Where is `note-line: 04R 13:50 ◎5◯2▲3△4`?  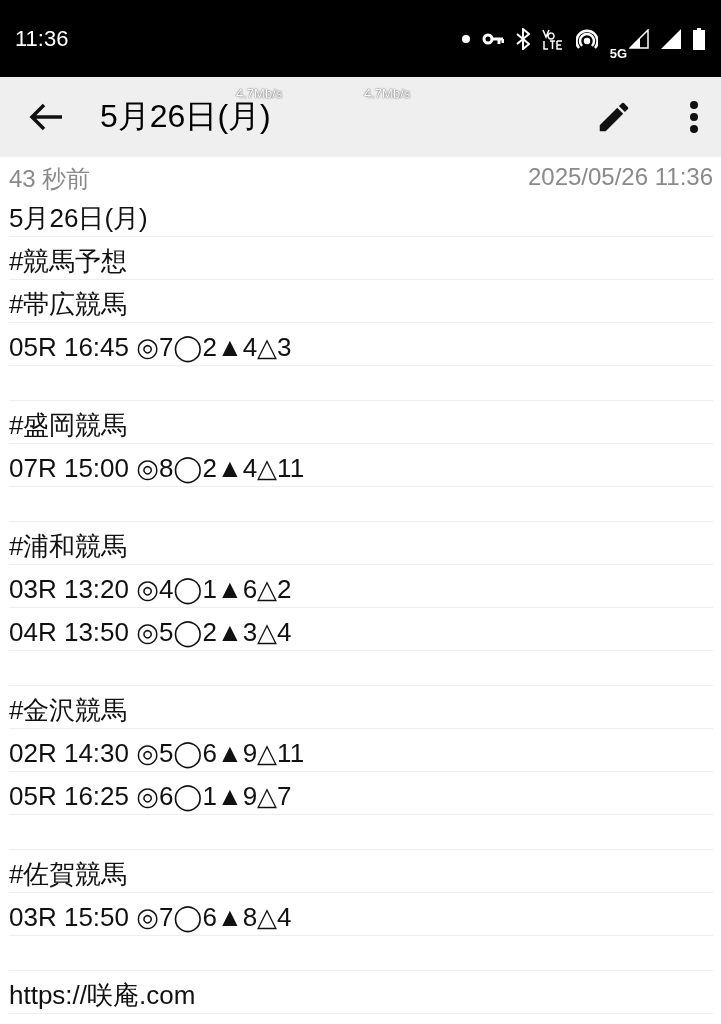 note-line: 04R 13:50 ◎5◯2▲3△4 is located at coordinates (150, 633).